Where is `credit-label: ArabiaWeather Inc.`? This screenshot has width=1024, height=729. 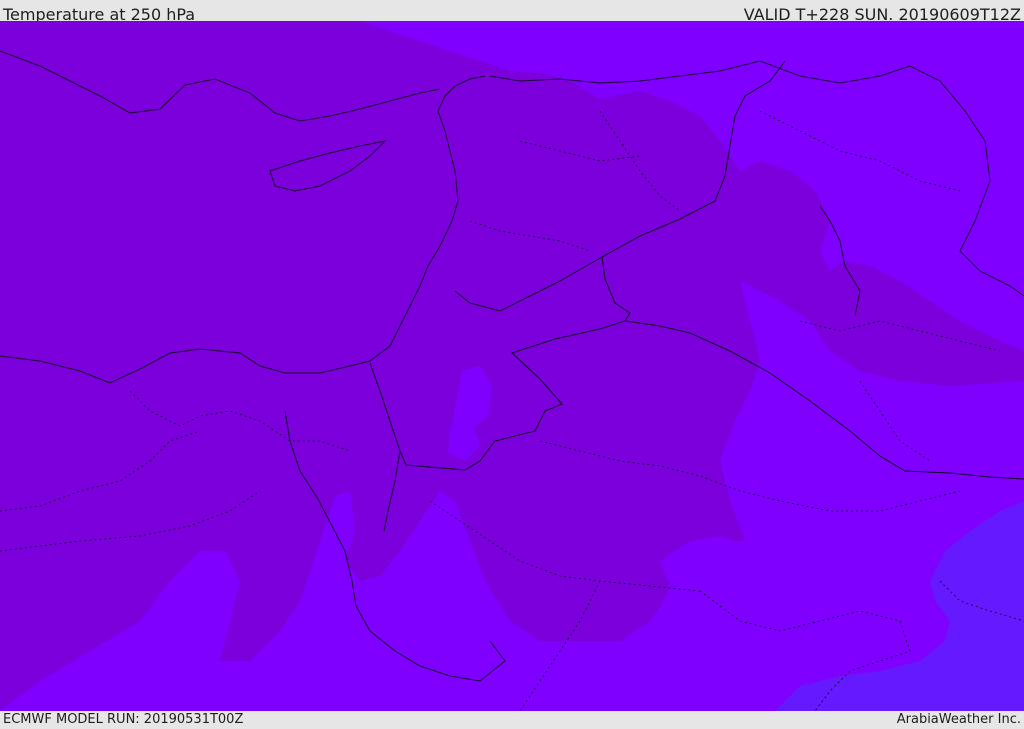
credit-label: ArabiaWeather Inc. is located at coordinates (958, 719).